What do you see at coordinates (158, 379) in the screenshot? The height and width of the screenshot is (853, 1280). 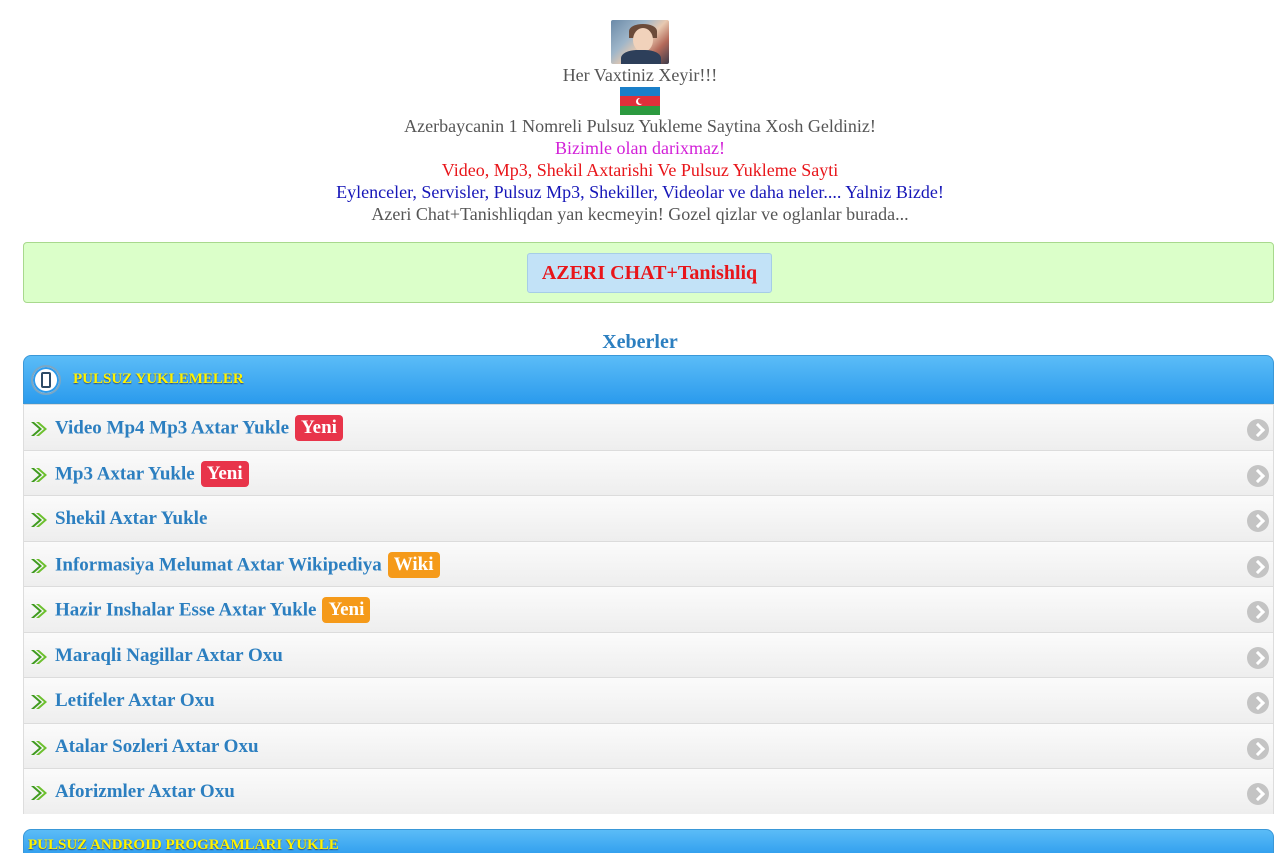 I see `panel-title: PULSUZ YUKLEMELER` at bounding box center [158, 379].